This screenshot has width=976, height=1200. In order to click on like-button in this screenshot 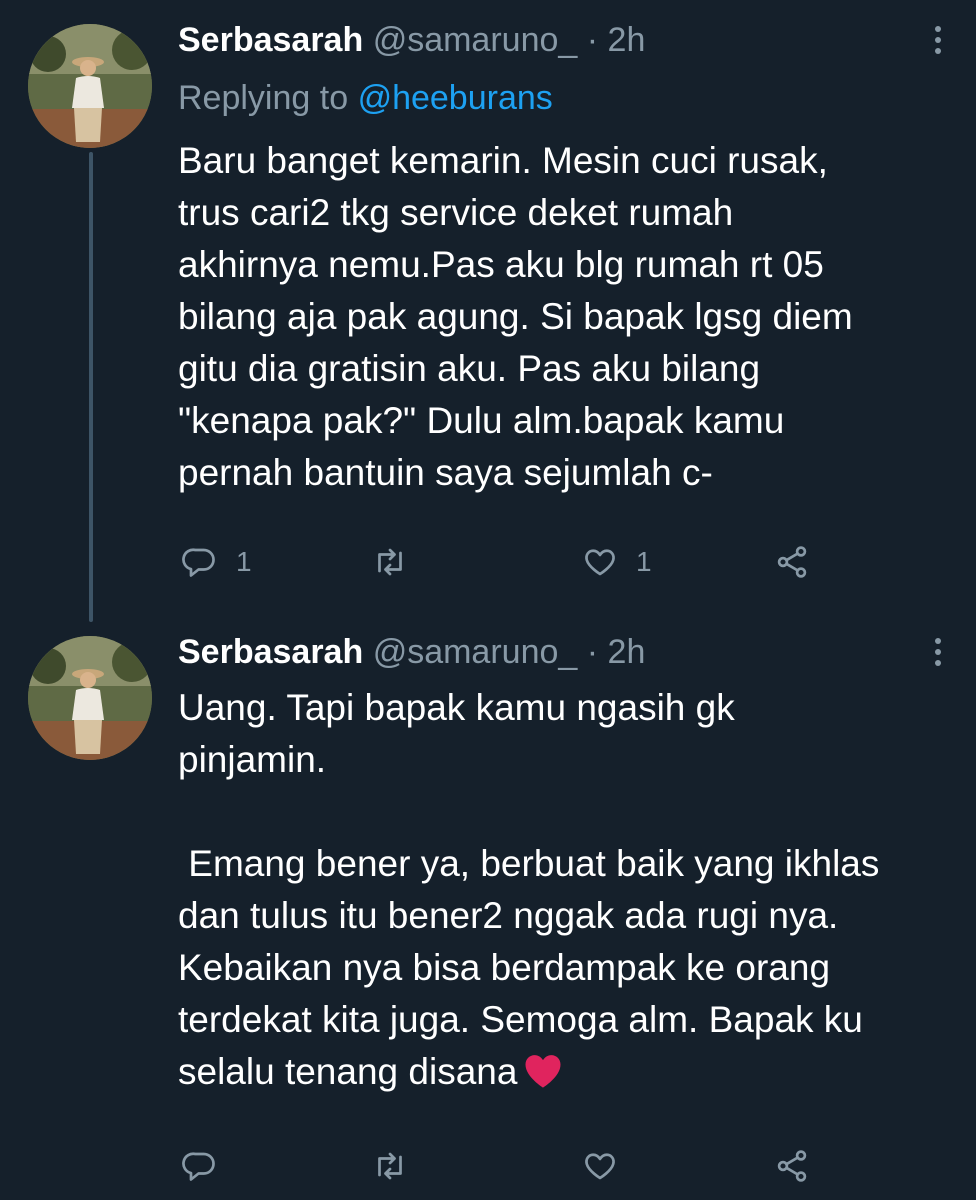, I will do `click(609, 1166)`.